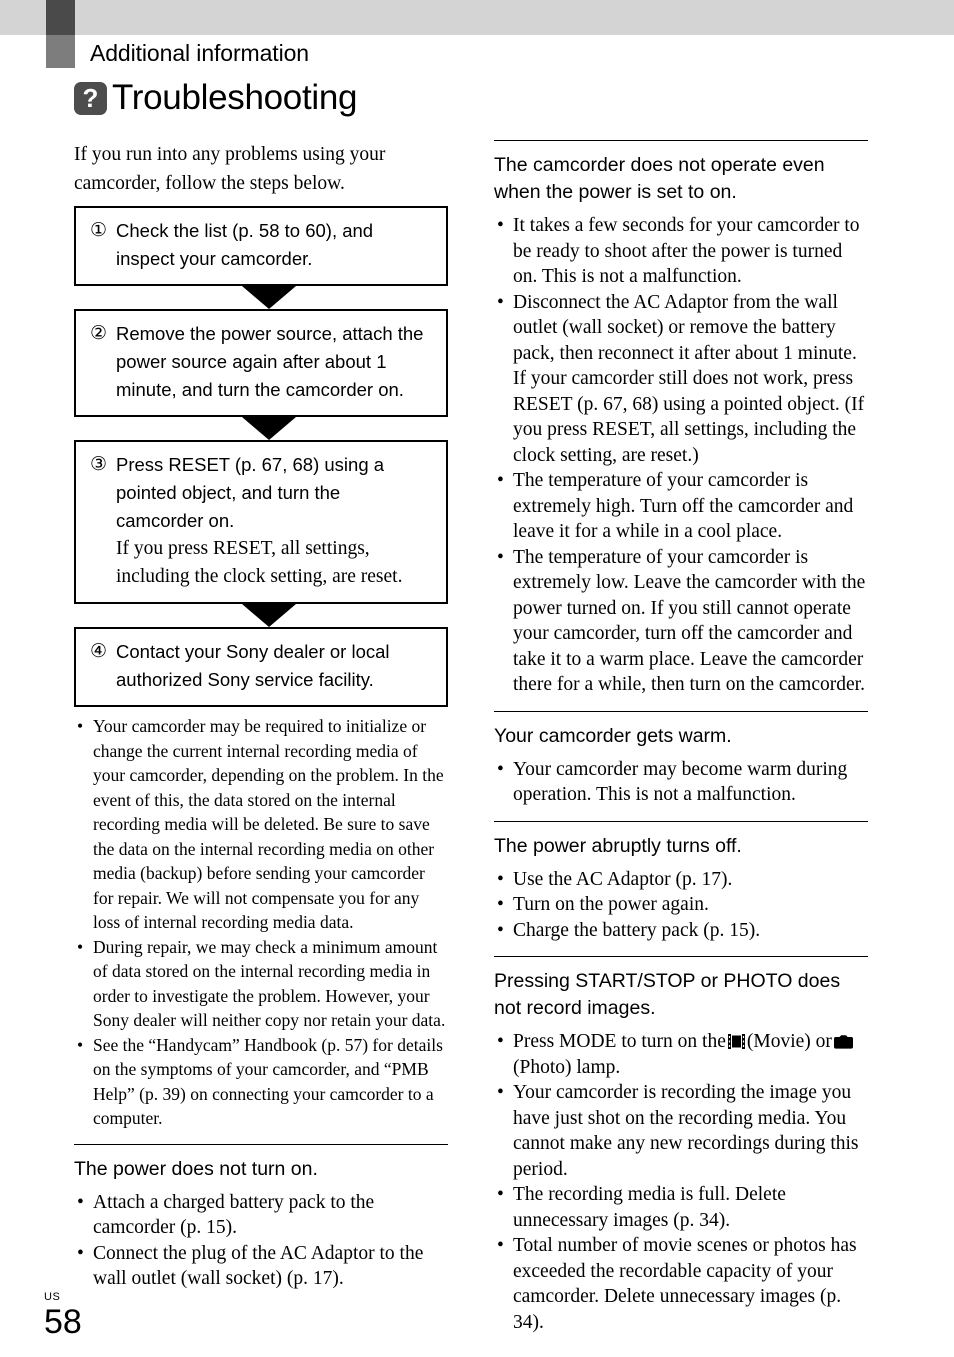 This screenshot has width=954, height=1357. I want to click on subheading-camcorder-gets-warm: Your camcorder gets warm., so click(613, 735).